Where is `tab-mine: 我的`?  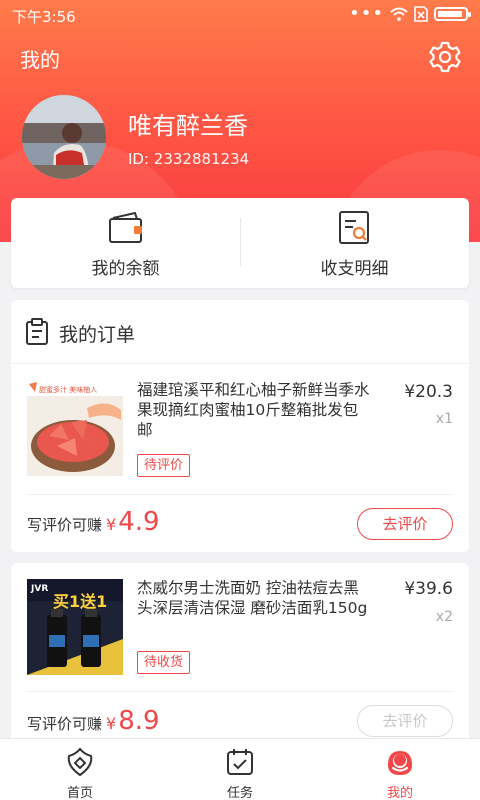
tab-mine: 我的 is located at coordinates (400, 769).